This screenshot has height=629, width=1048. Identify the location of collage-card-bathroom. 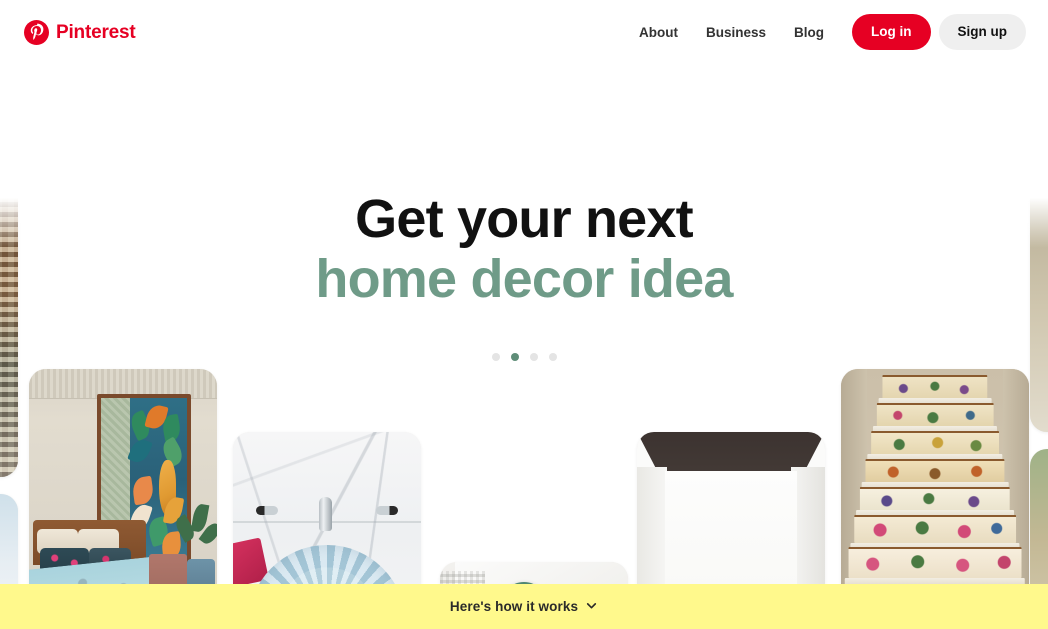
(731, 508).